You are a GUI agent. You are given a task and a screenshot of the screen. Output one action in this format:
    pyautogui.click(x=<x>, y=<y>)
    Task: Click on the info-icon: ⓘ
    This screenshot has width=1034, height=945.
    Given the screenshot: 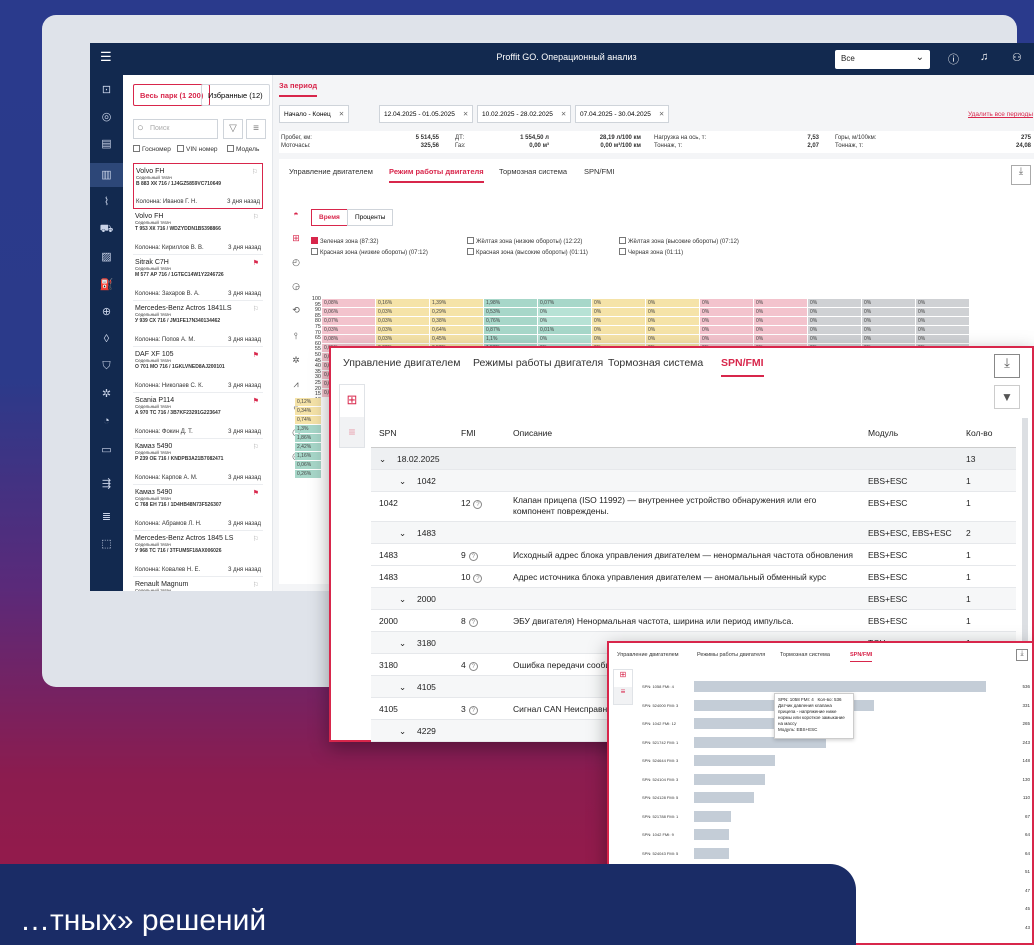 What is the action you would take?
    pyautogui.click(x=953, y=59)
    